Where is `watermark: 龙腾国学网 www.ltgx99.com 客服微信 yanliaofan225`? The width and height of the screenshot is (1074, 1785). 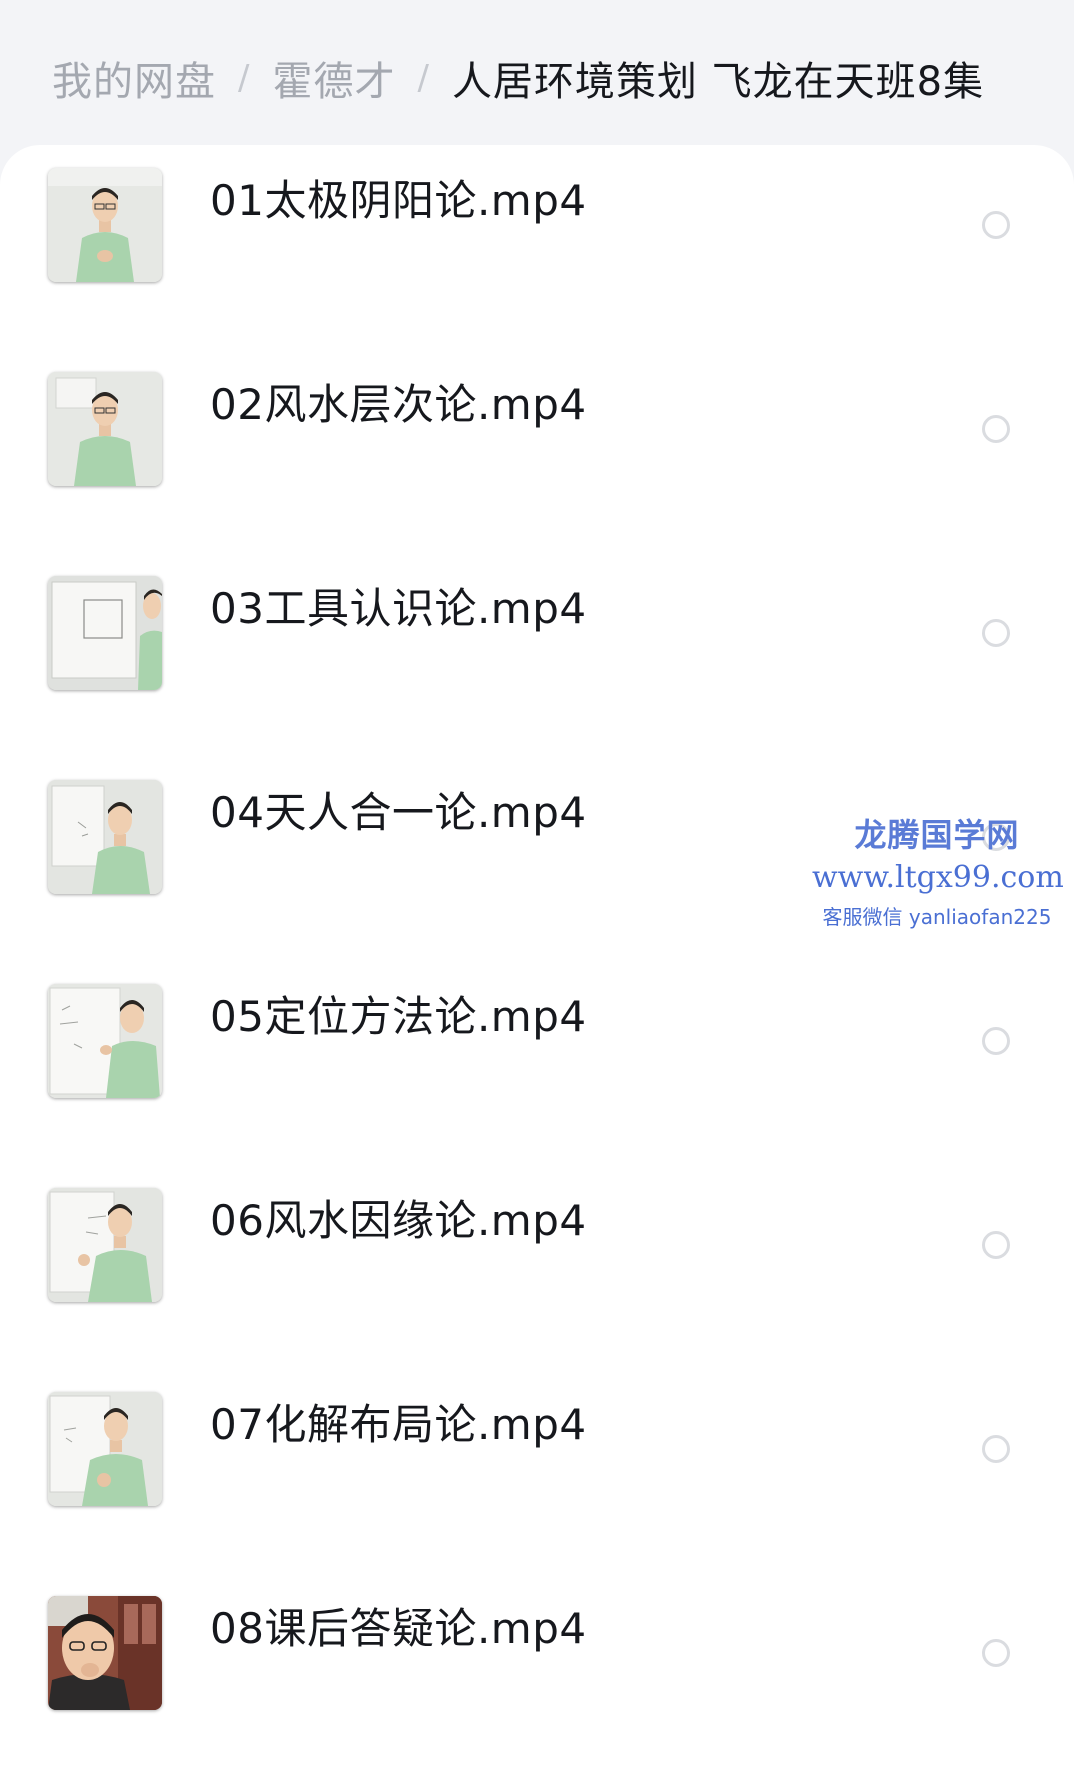 watermark: 龙腾国学网 www.ltgx99.com 客服微信 yanliaofan225 is located at coordinates (938, 870).